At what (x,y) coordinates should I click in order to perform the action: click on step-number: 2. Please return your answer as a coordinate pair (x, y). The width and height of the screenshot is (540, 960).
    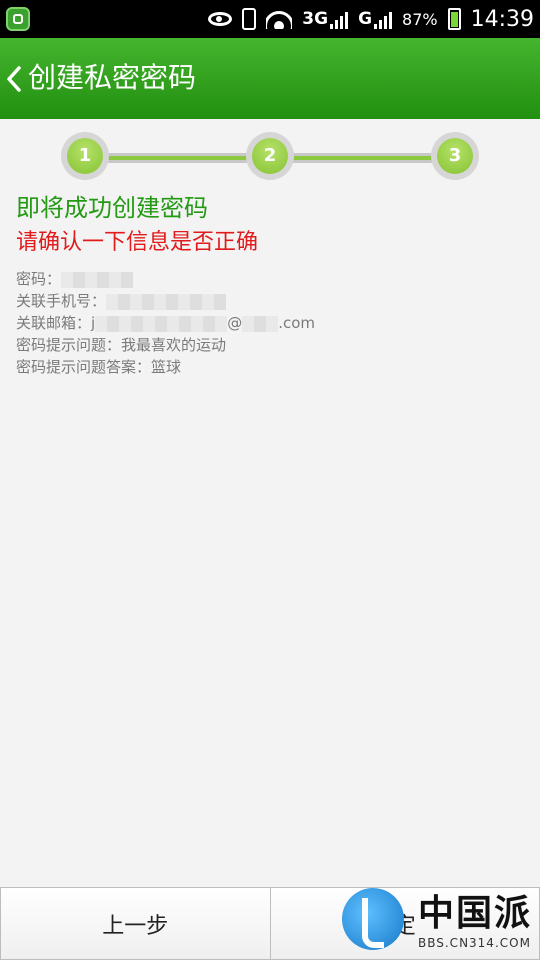
    Looking at the image, I should click on (270, 156).